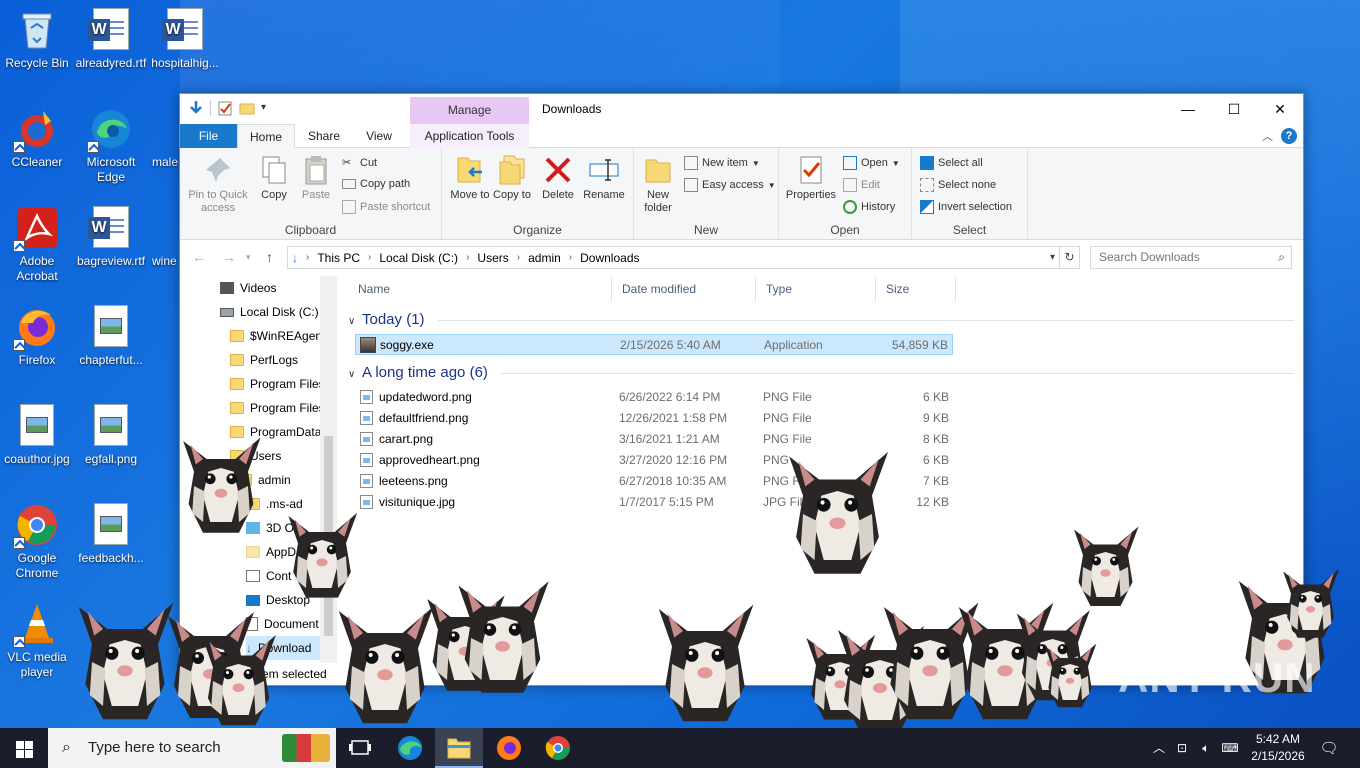 The width and height of the screenshot is (1360, 768). What do you see at coordinates (1278, 748) in the screenshot?
I see `taskbar-clock: 5:42 AM 2/15/2026` at bounding box center [1278, 748].